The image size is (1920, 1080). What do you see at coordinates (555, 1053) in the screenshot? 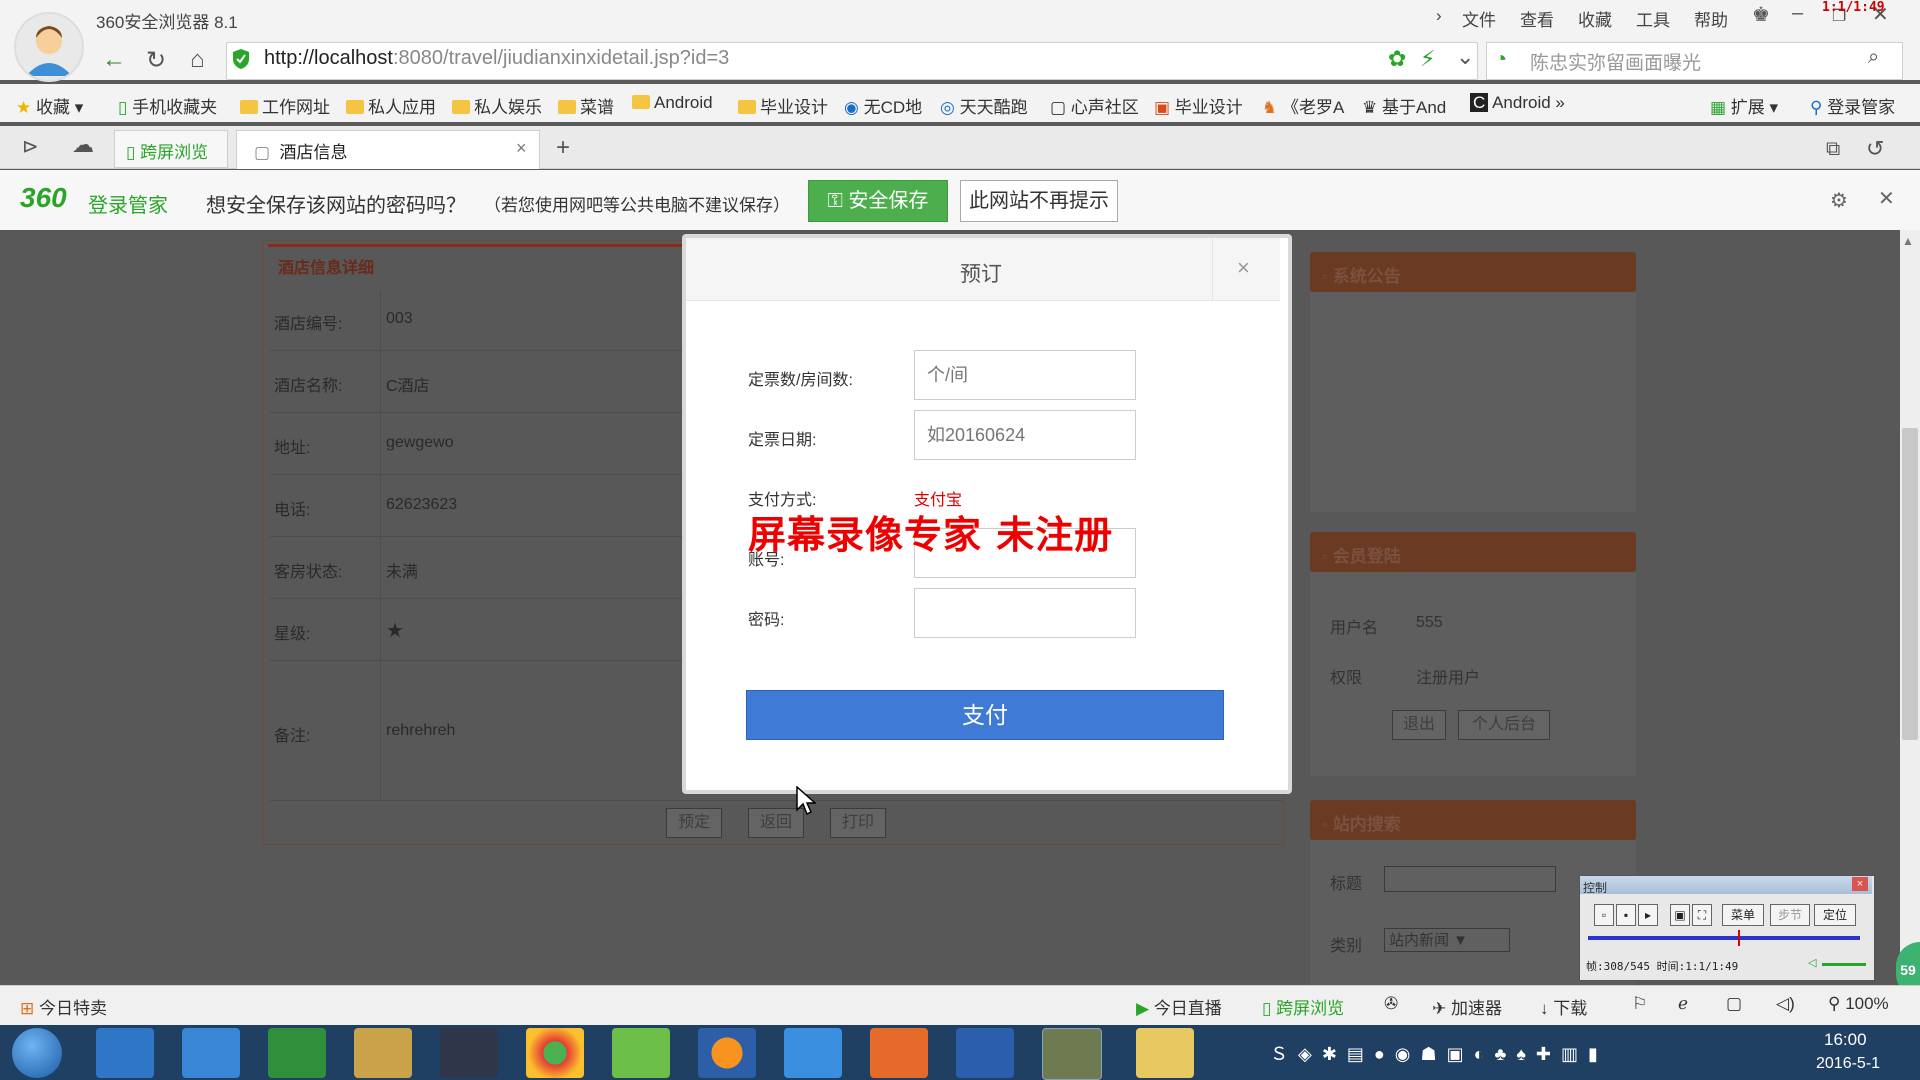
I see `chrome-icon` at bounding box center [555, 1053].